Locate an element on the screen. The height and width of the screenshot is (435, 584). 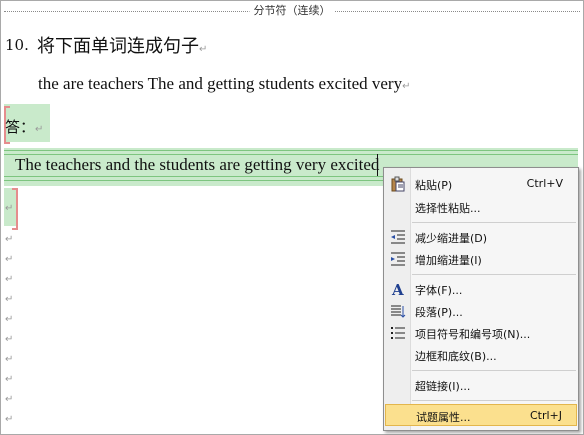
menu-item-label: 粘贴(P) is located at coordinates (434, 185).